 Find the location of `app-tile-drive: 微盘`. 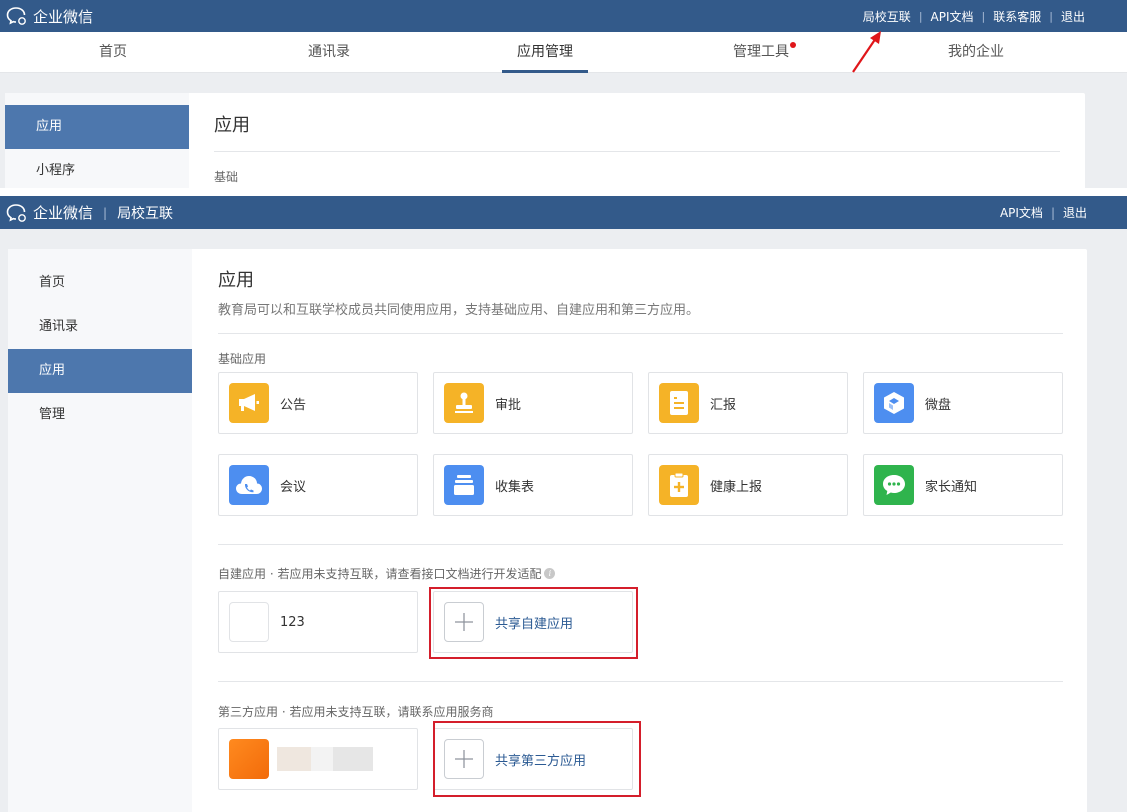

app-tile-drive: 微盘 is located at coordinates (963, 403).